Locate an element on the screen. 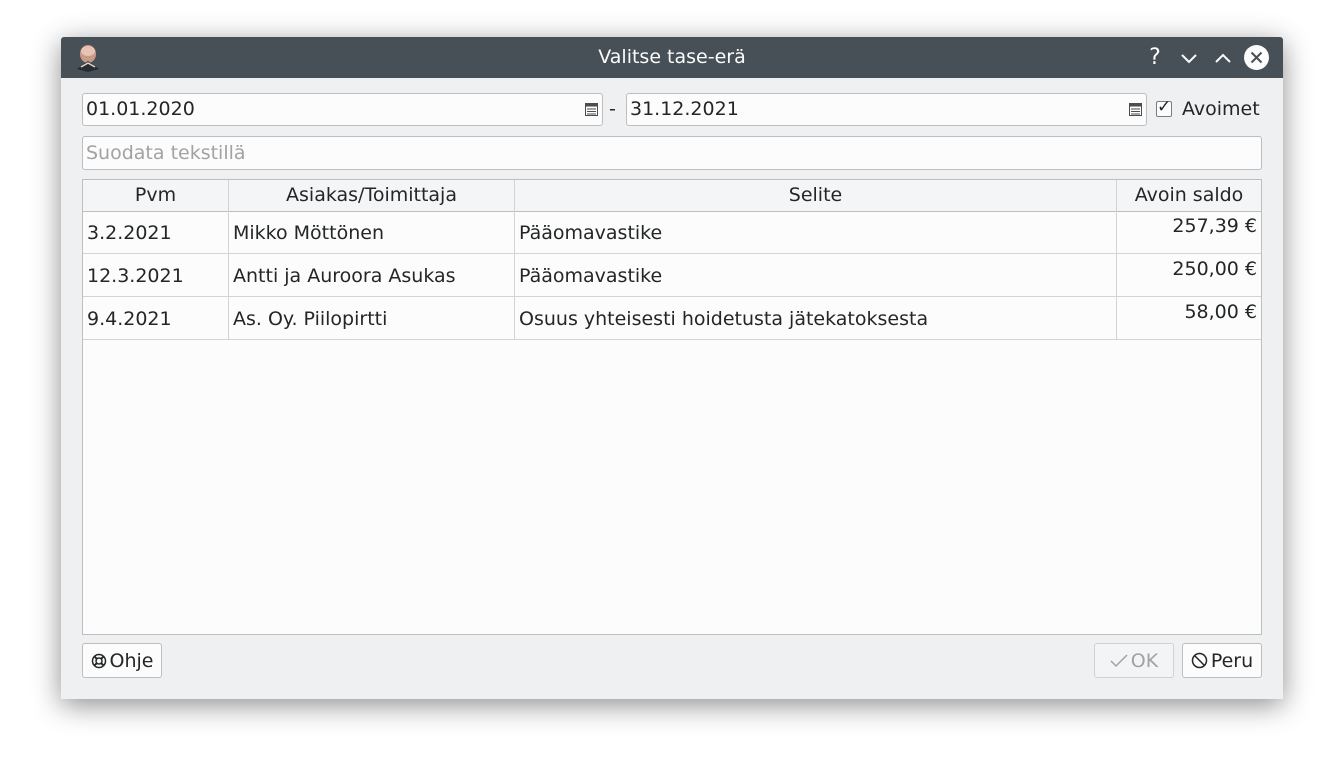 The width and height of the screenshot is (1344, 760). column-header-balance: Avoin saldo is located at coordinates (1189, 195).